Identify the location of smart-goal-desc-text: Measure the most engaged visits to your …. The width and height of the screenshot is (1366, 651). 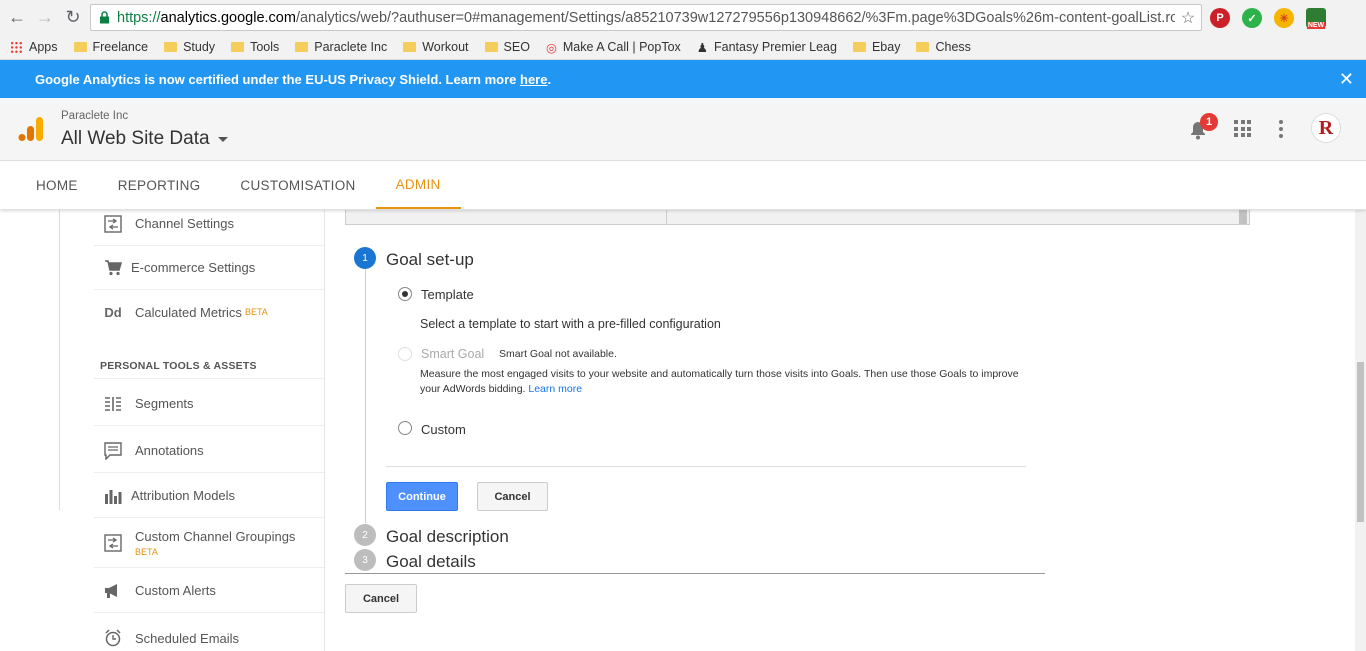
(719, 381).